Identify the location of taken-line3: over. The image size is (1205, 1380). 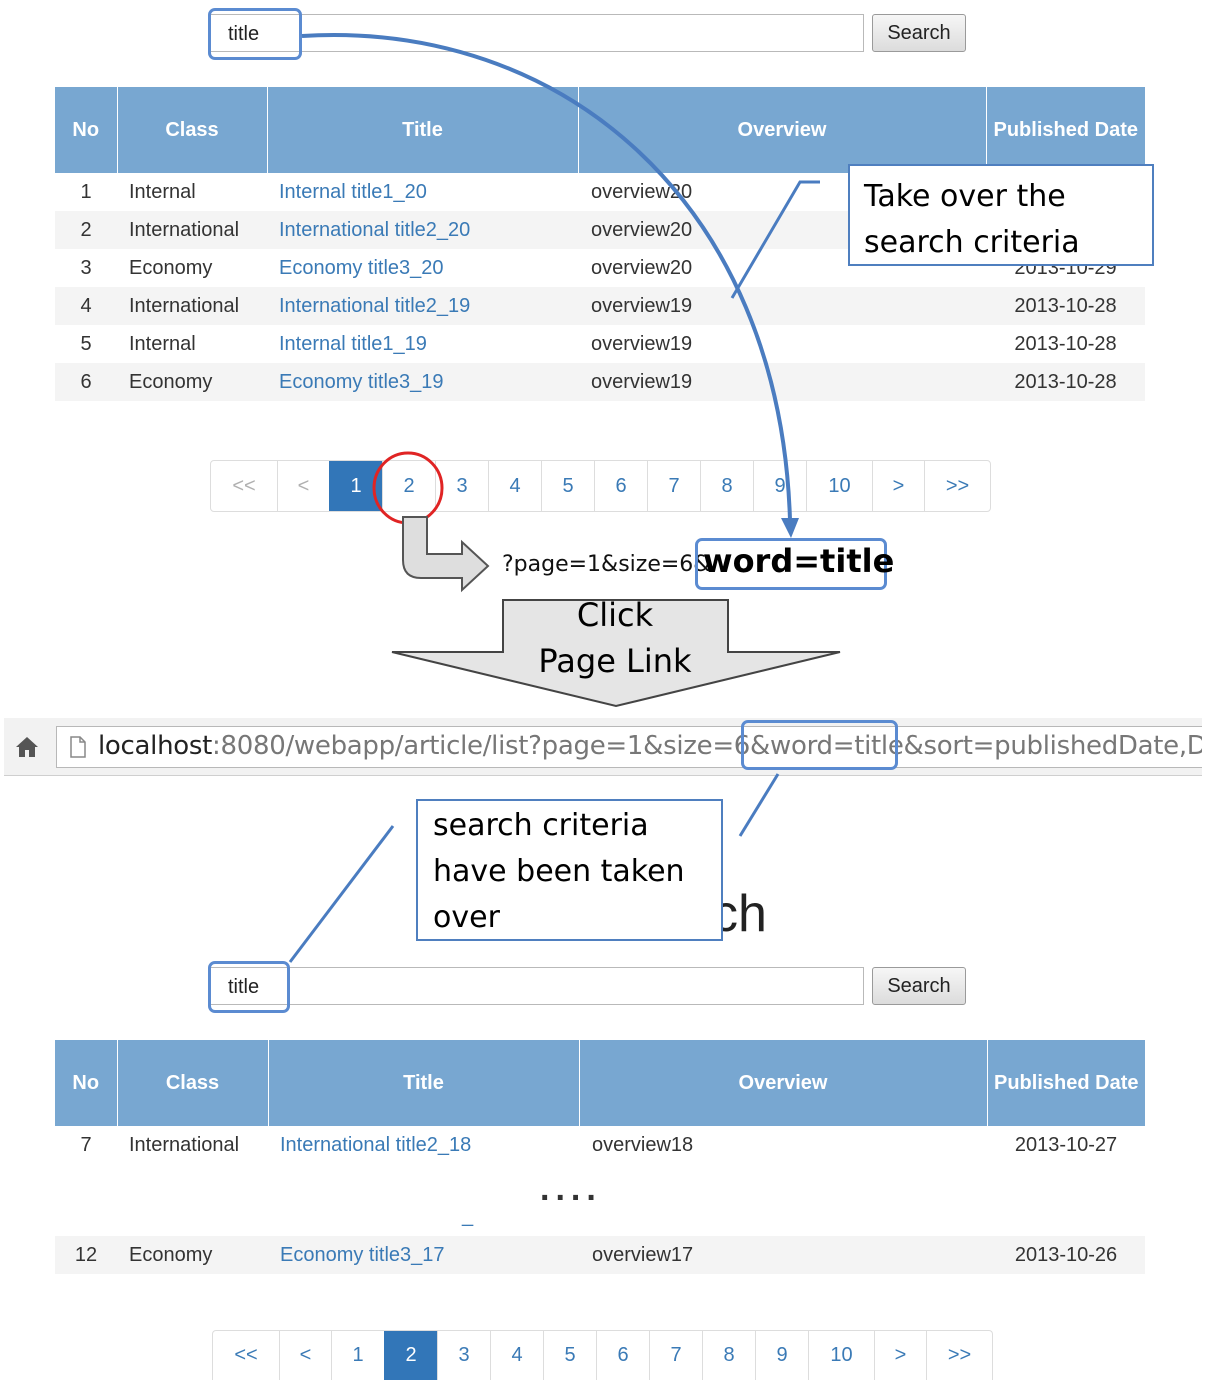
(466, 917).